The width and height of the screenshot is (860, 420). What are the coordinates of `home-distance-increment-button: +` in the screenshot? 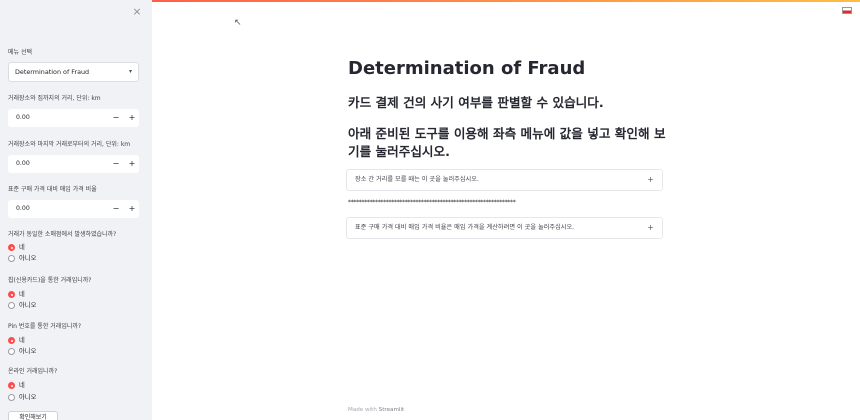 It's located at (132, 118).